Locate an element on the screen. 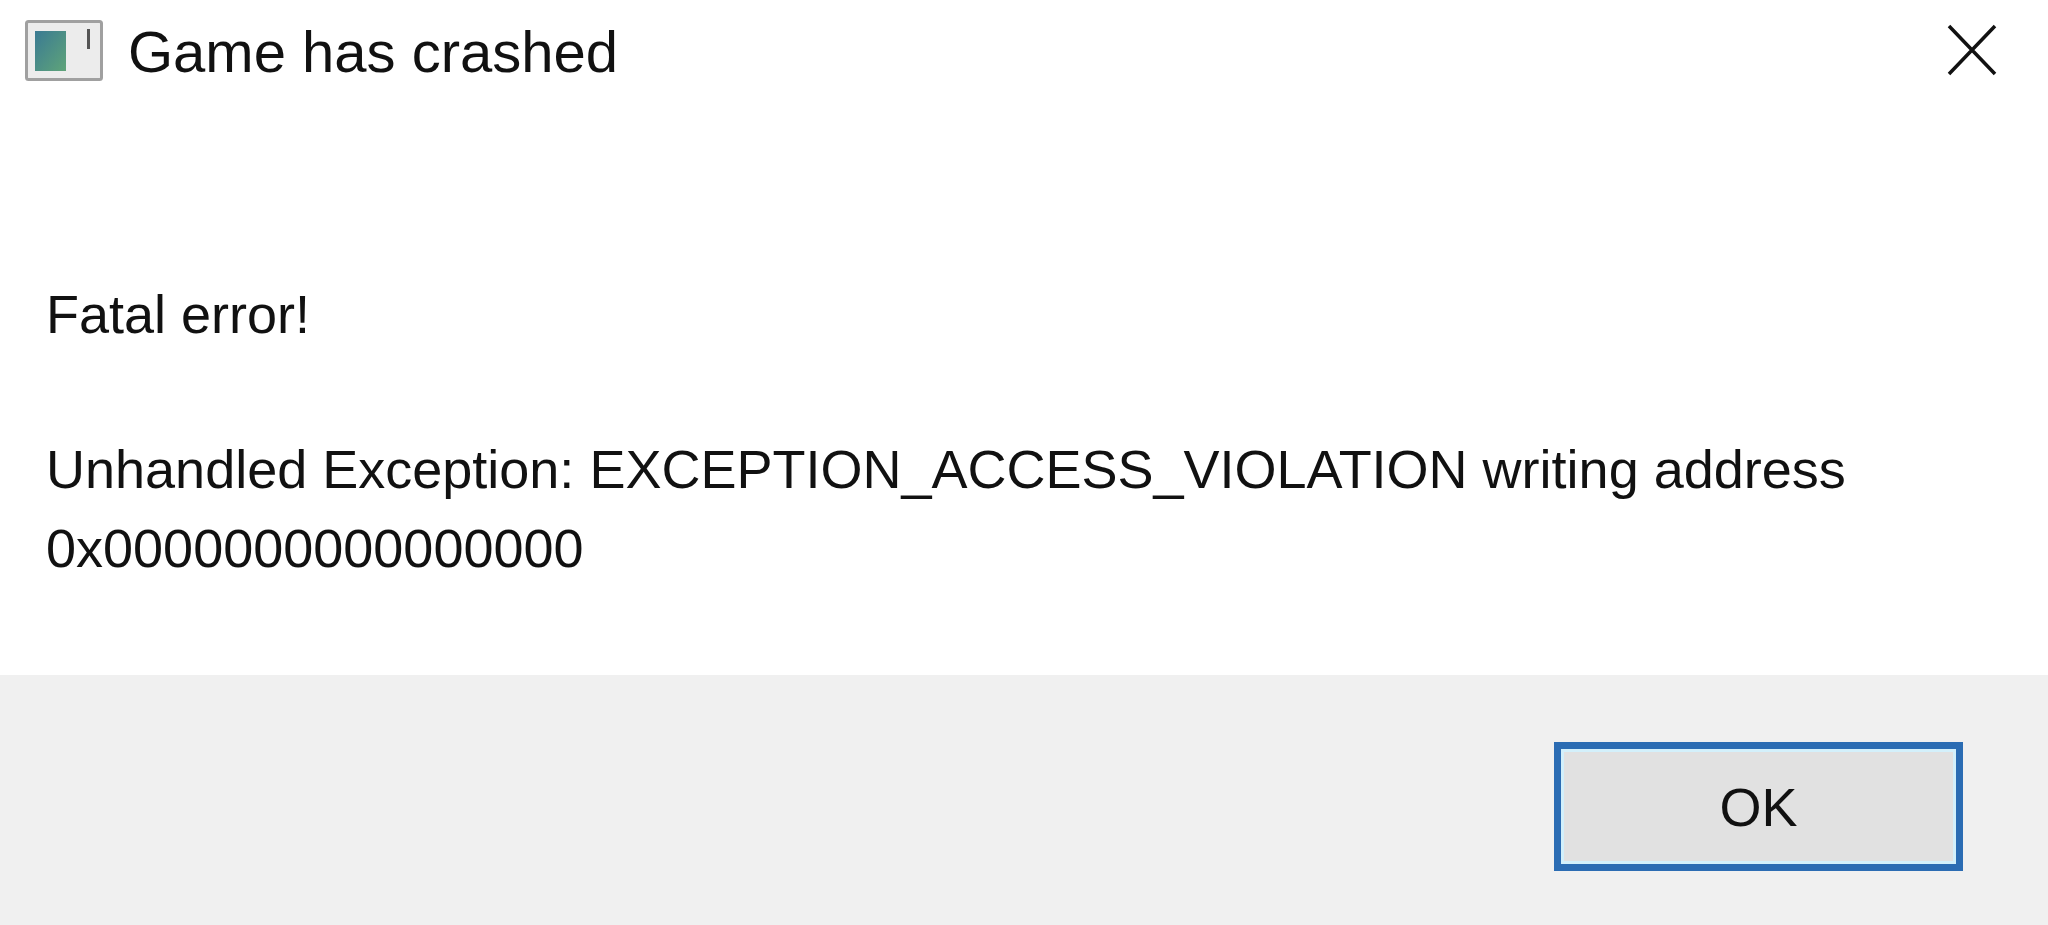  error-heading: Fatal error! is located at coordinates (179, 314).